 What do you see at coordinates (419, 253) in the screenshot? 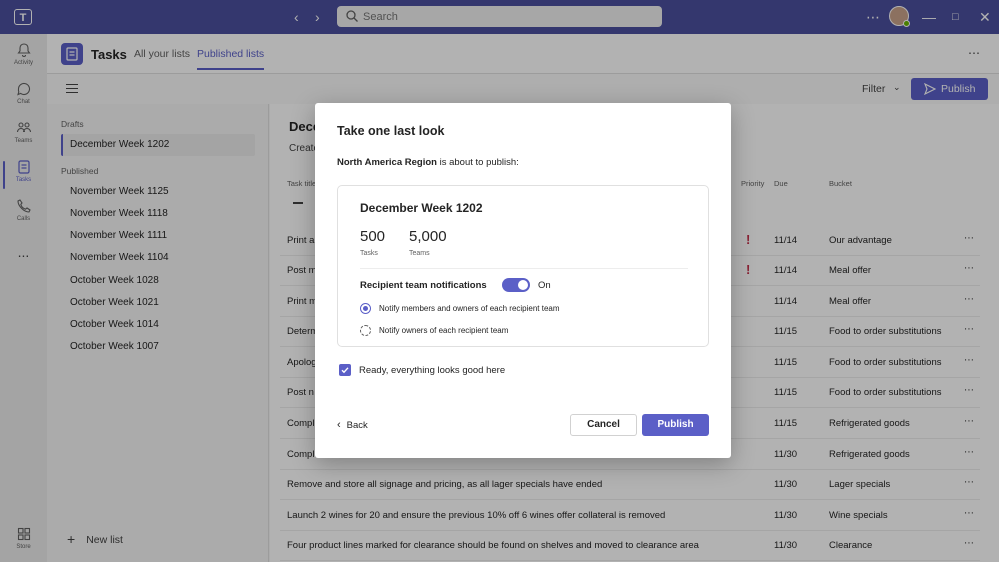
I see `teams-label: Teams` at bounding box center [419, 253].